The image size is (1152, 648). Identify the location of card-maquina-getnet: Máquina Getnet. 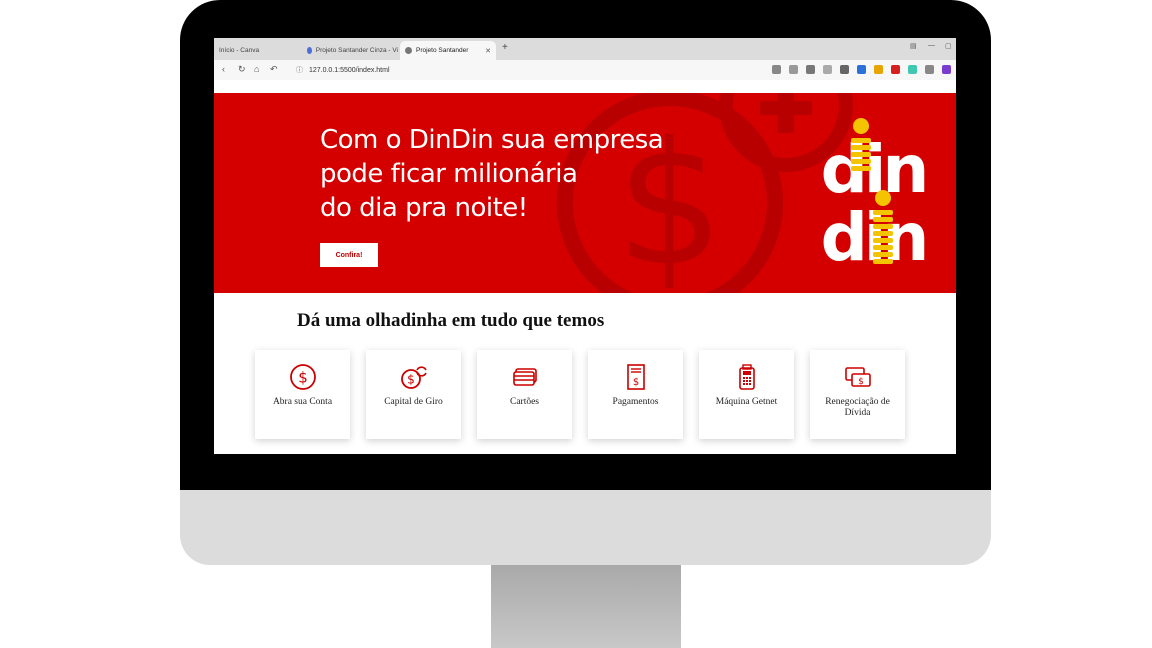
(746, 394).